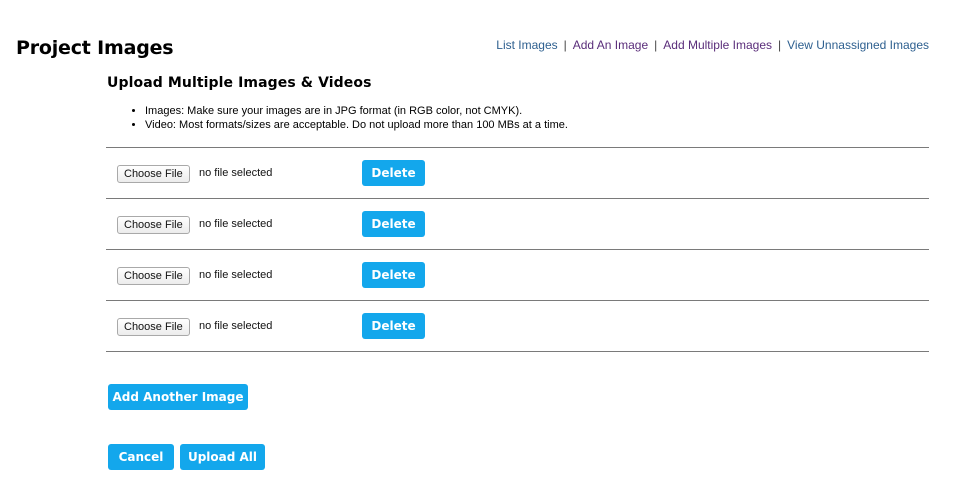 The image size is (957, 500). What do you see at coordinates (239, 83) in the screenshot?
I see `upload-section-title: Upload Multiple Images & Videos` at bounding box center [239, 83].